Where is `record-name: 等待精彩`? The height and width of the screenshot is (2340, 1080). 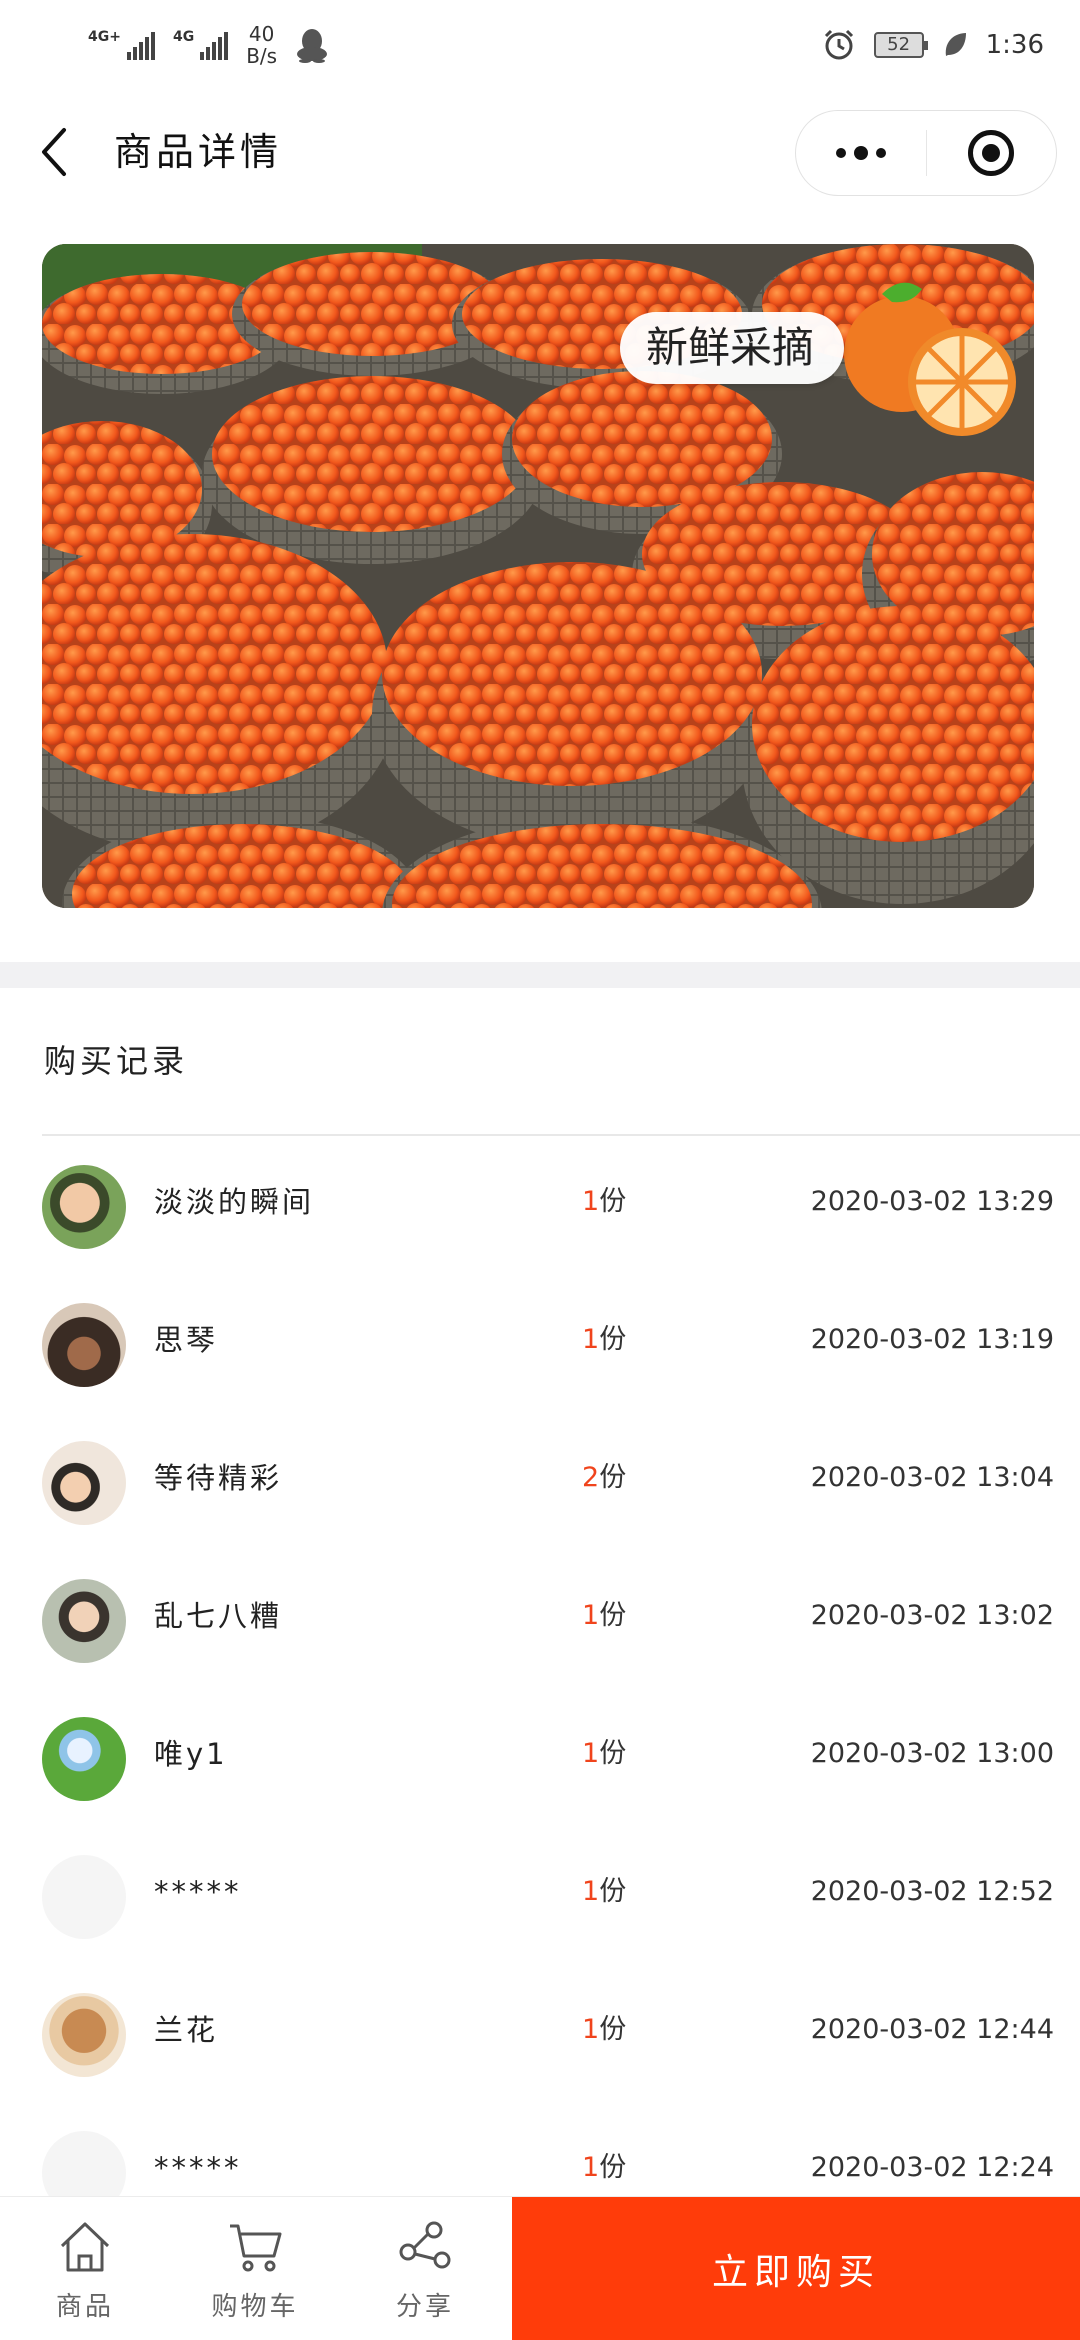 record-name: 等待精彩 is located at coordinates (218, 1478).